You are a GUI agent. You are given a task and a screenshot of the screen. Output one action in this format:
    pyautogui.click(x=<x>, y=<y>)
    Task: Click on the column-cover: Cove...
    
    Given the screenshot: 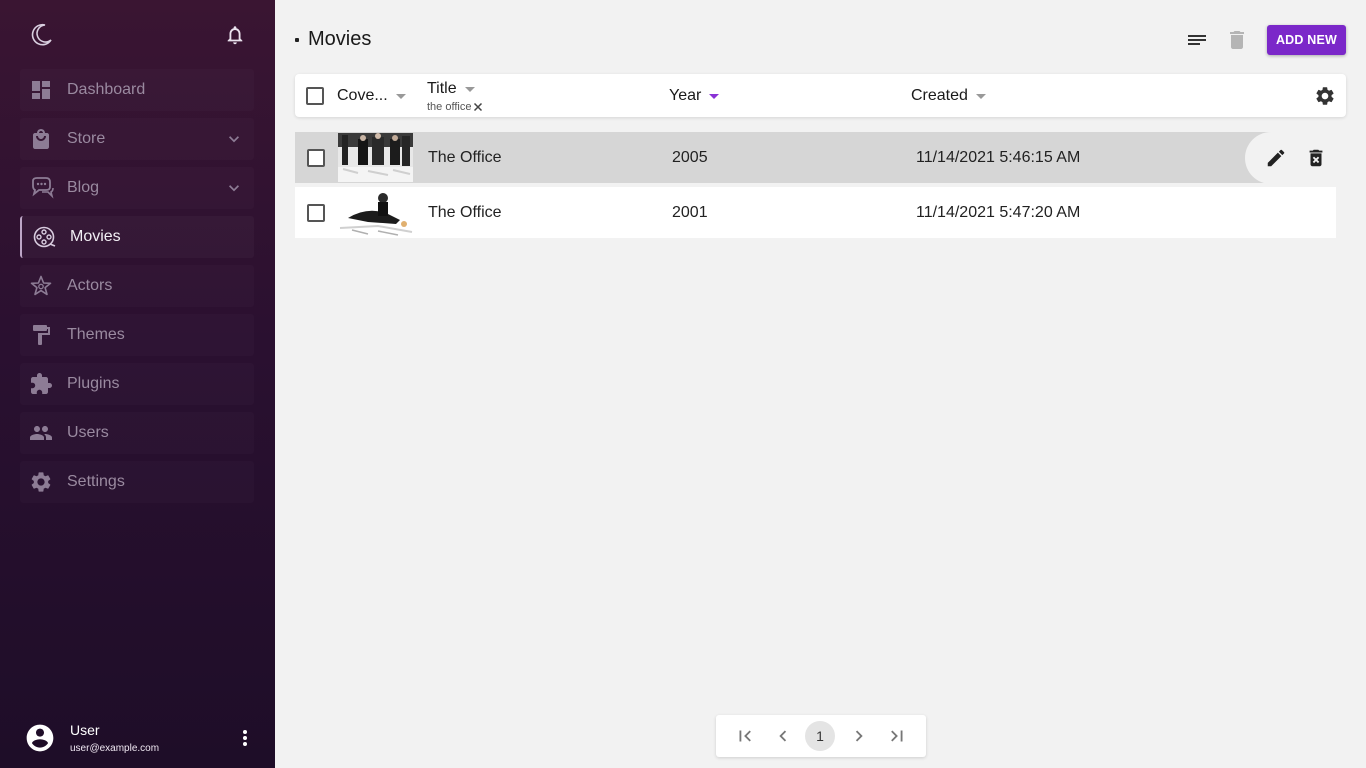 What is the action you would take?
    pyautogui.click(x=371, y=96)
    